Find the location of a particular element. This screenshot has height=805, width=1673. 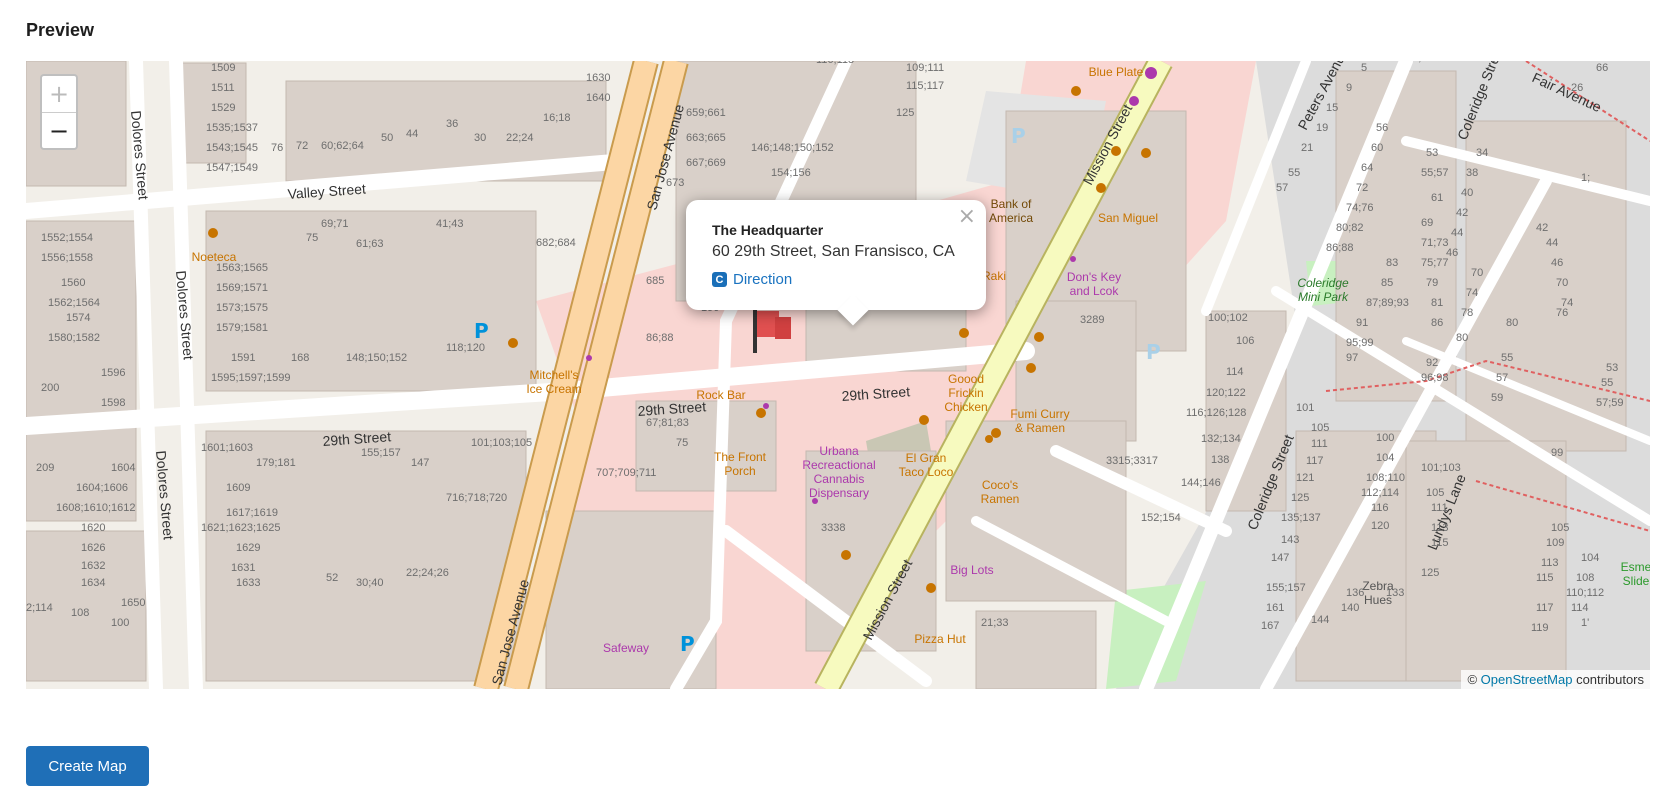

svg-text: 1574 is located at coordinates (78, 318).